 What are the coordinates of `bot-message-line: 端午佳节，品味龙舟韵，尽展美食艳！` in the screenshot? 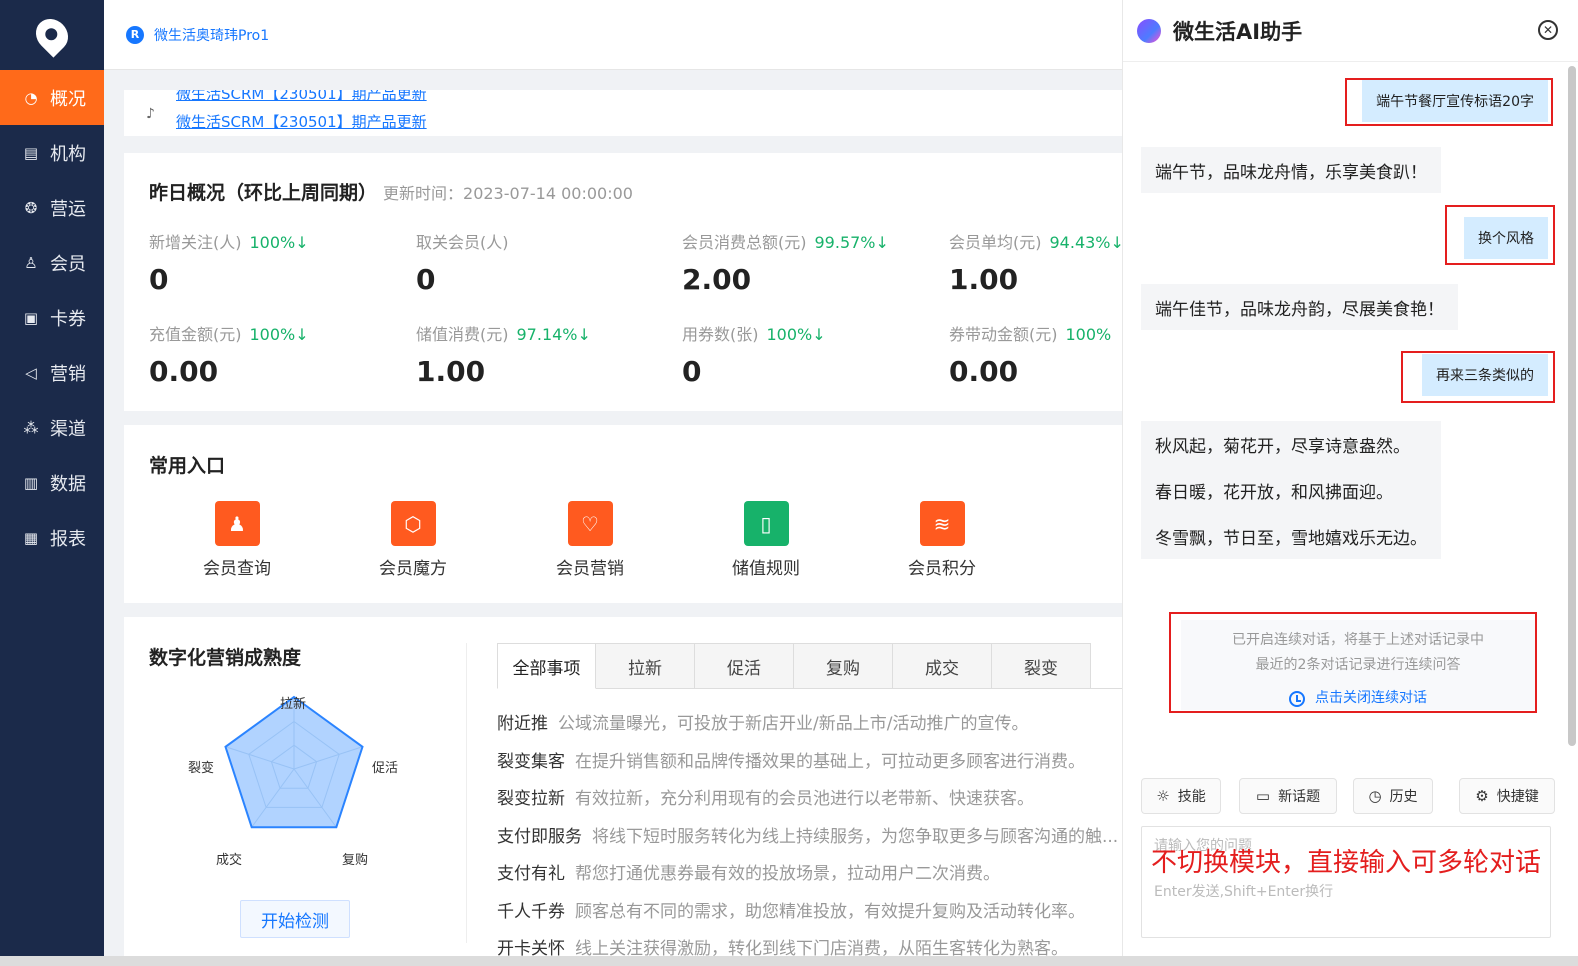 It's located at (1299, 309).